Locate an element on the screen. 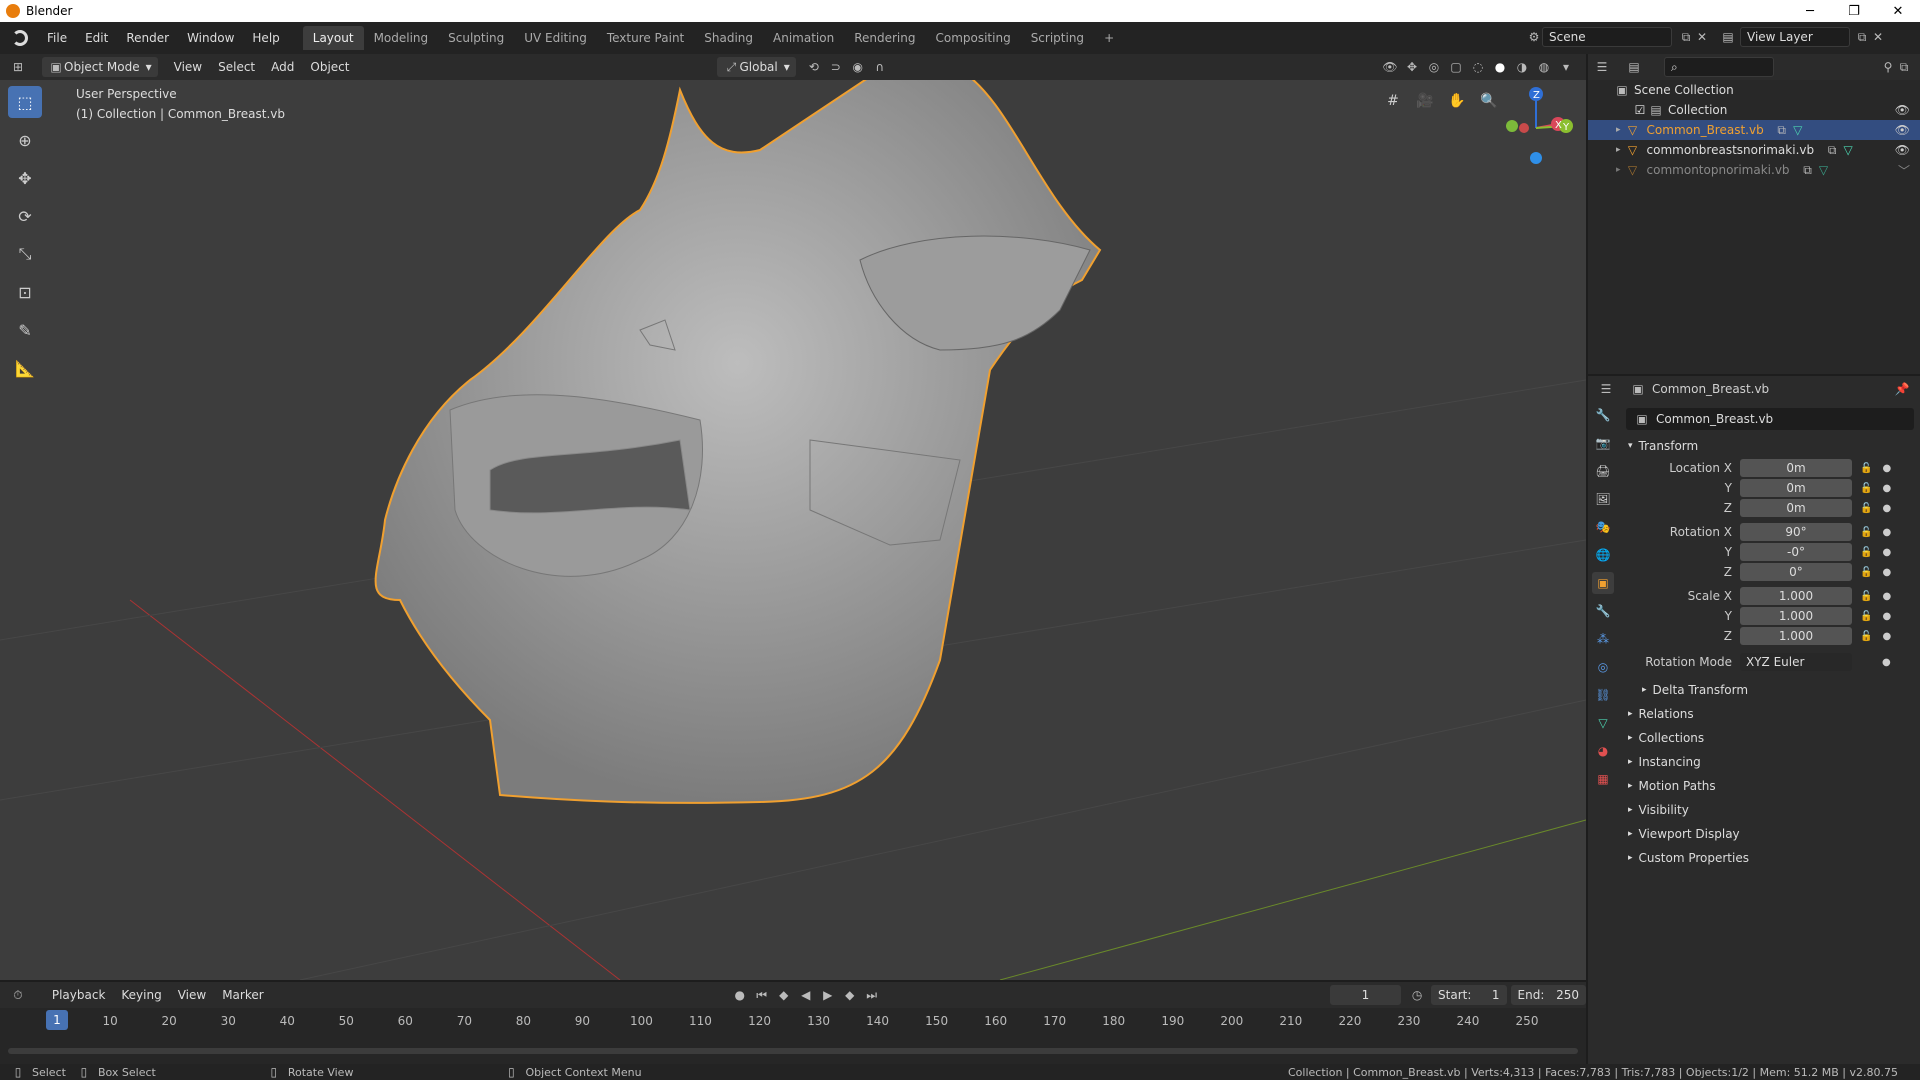  material-tab-icon: ◕ is located at coordinates (1603, 751).